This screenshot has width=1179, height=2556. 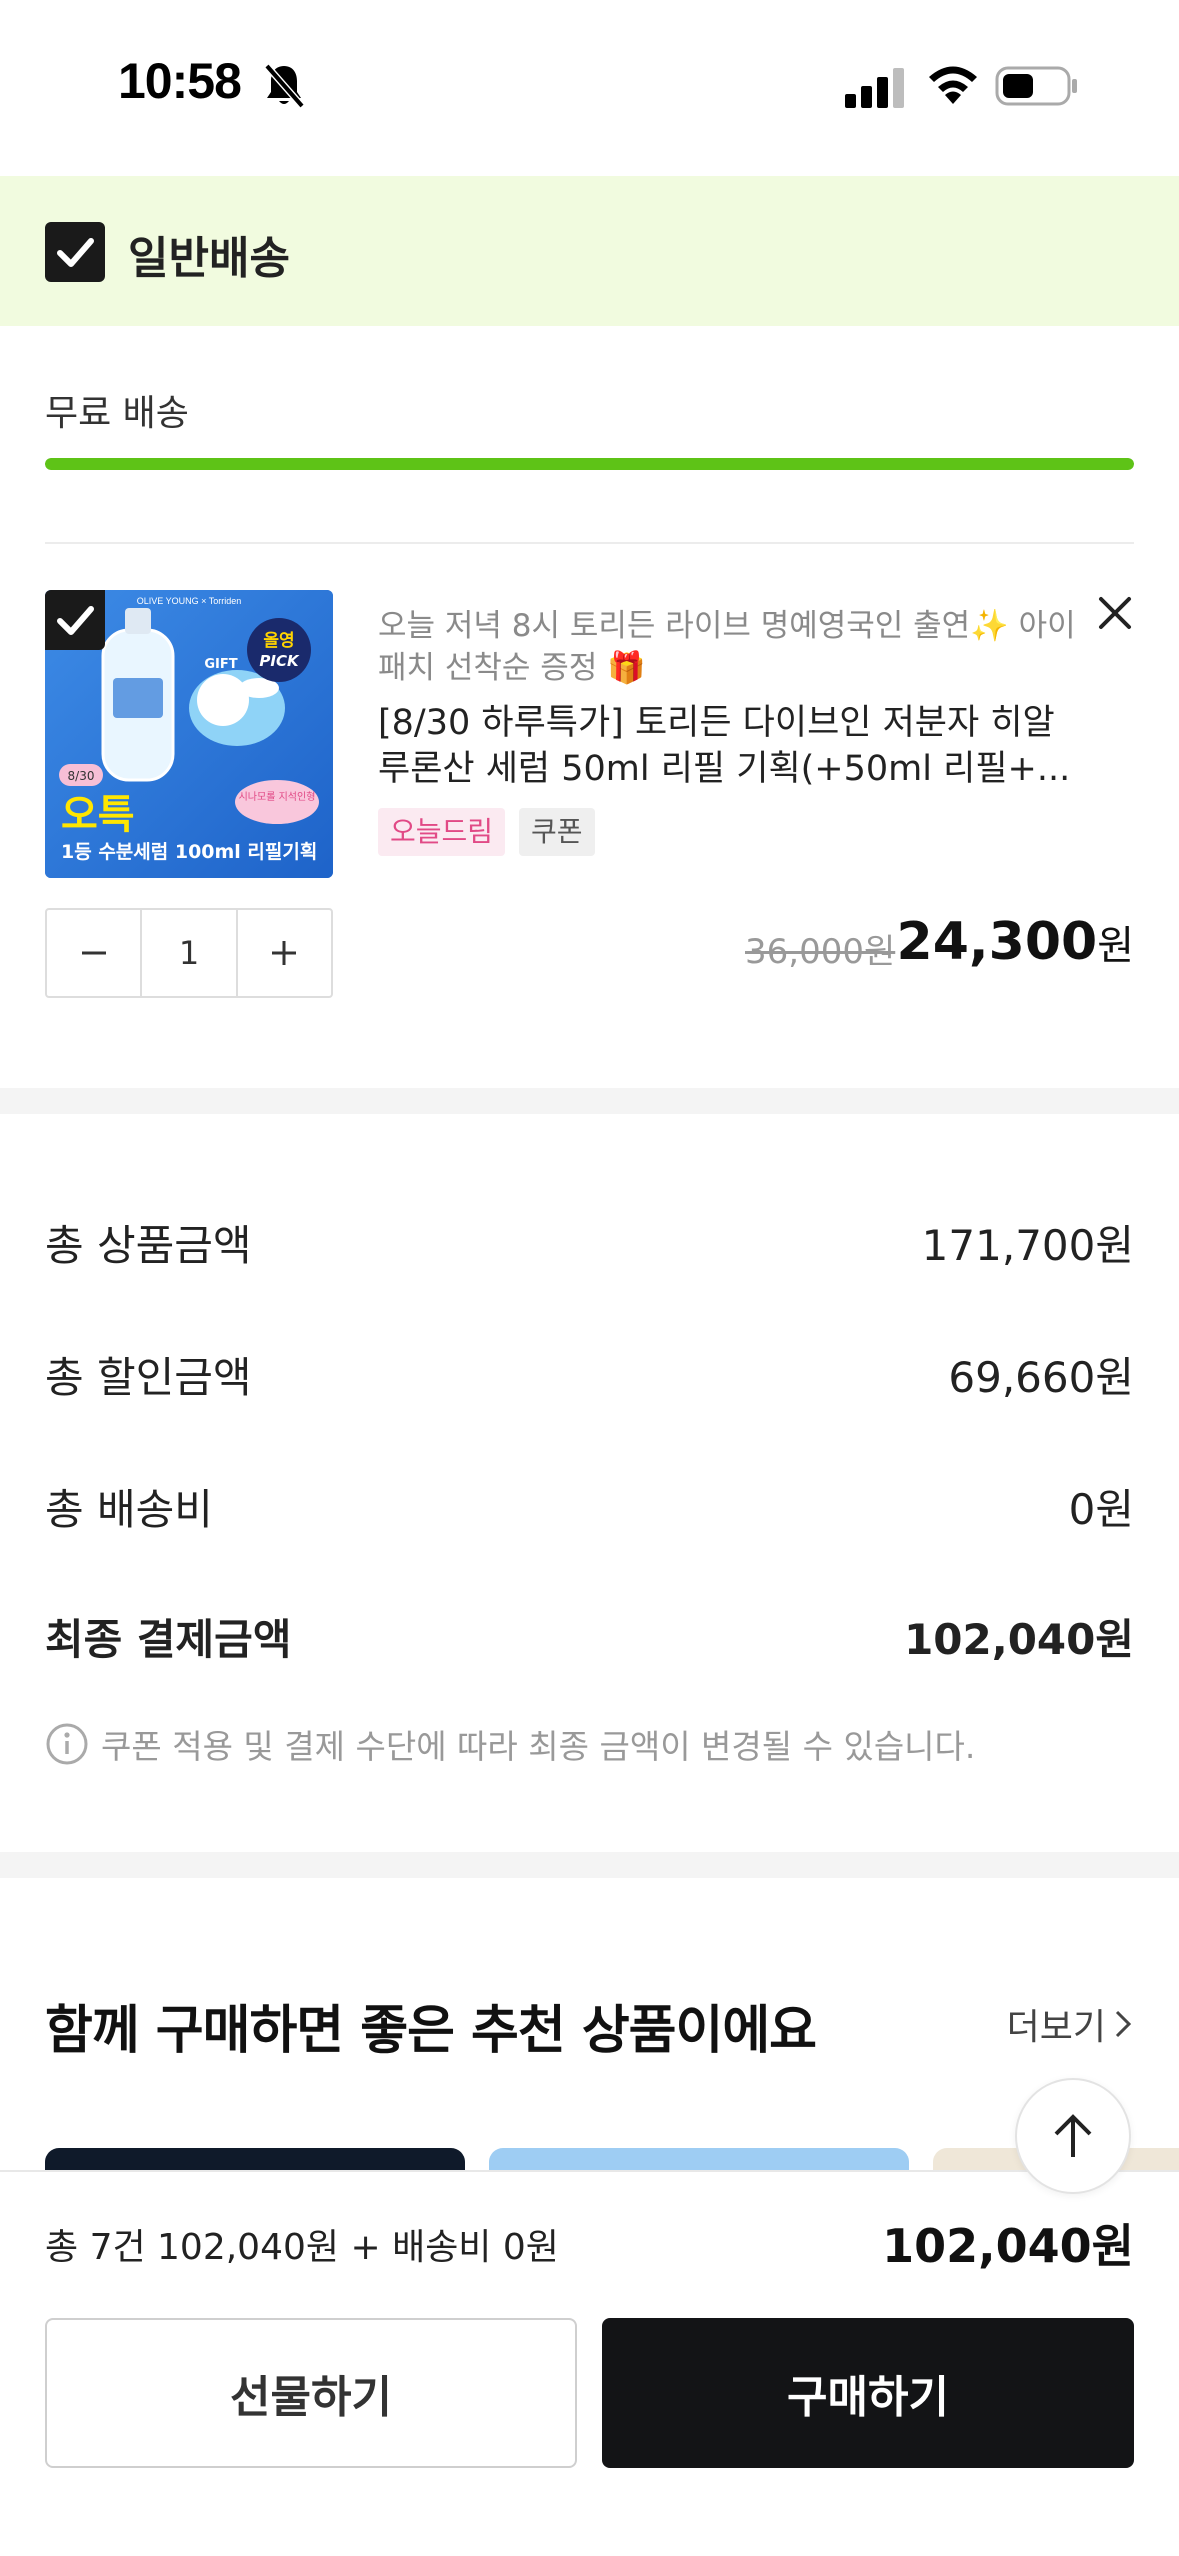 What do you see at coordinates (220, 664) in the screenshot?
I see `thumb-gift: GIFT` at bounding box center [220, 664].